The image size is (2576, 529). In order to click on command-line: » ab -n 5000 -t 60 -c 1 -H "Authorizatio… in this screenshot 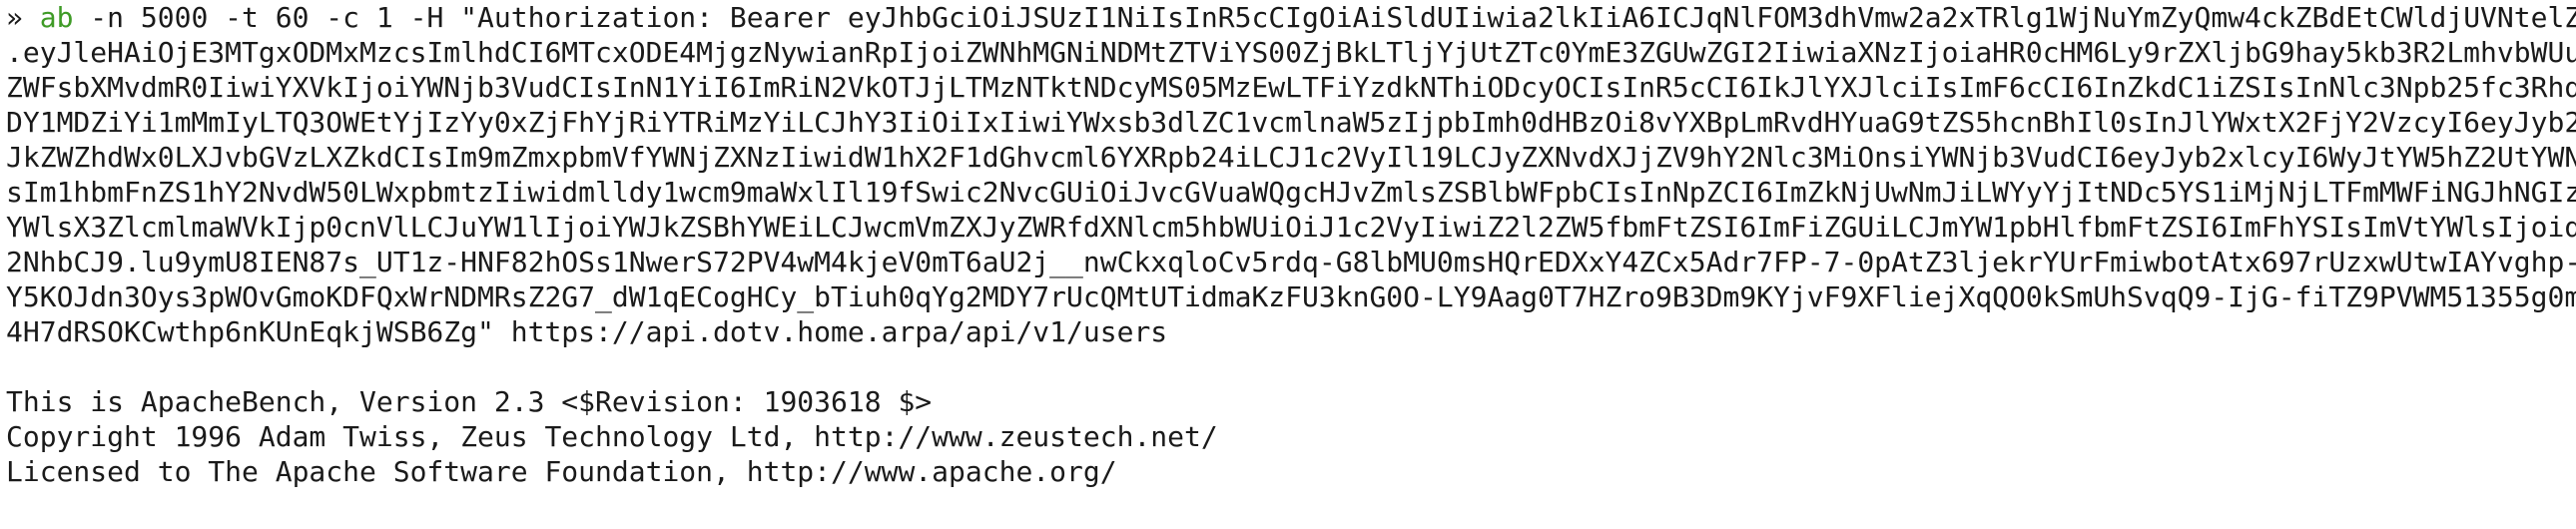, I will do `click(1291, 18)`.